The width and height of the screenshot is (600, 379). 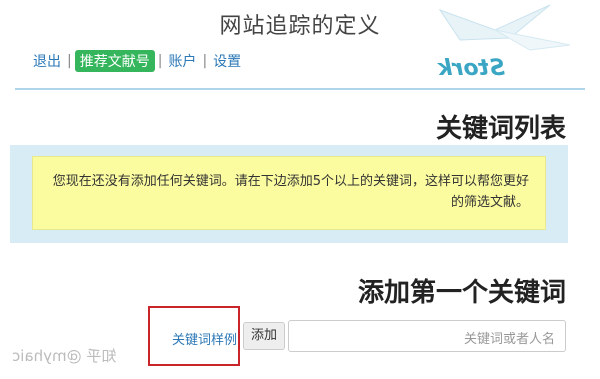 What do you see at coordinates (300, 89) in the screenshot?
I see `header-divider` at bounding box center [300, 89].